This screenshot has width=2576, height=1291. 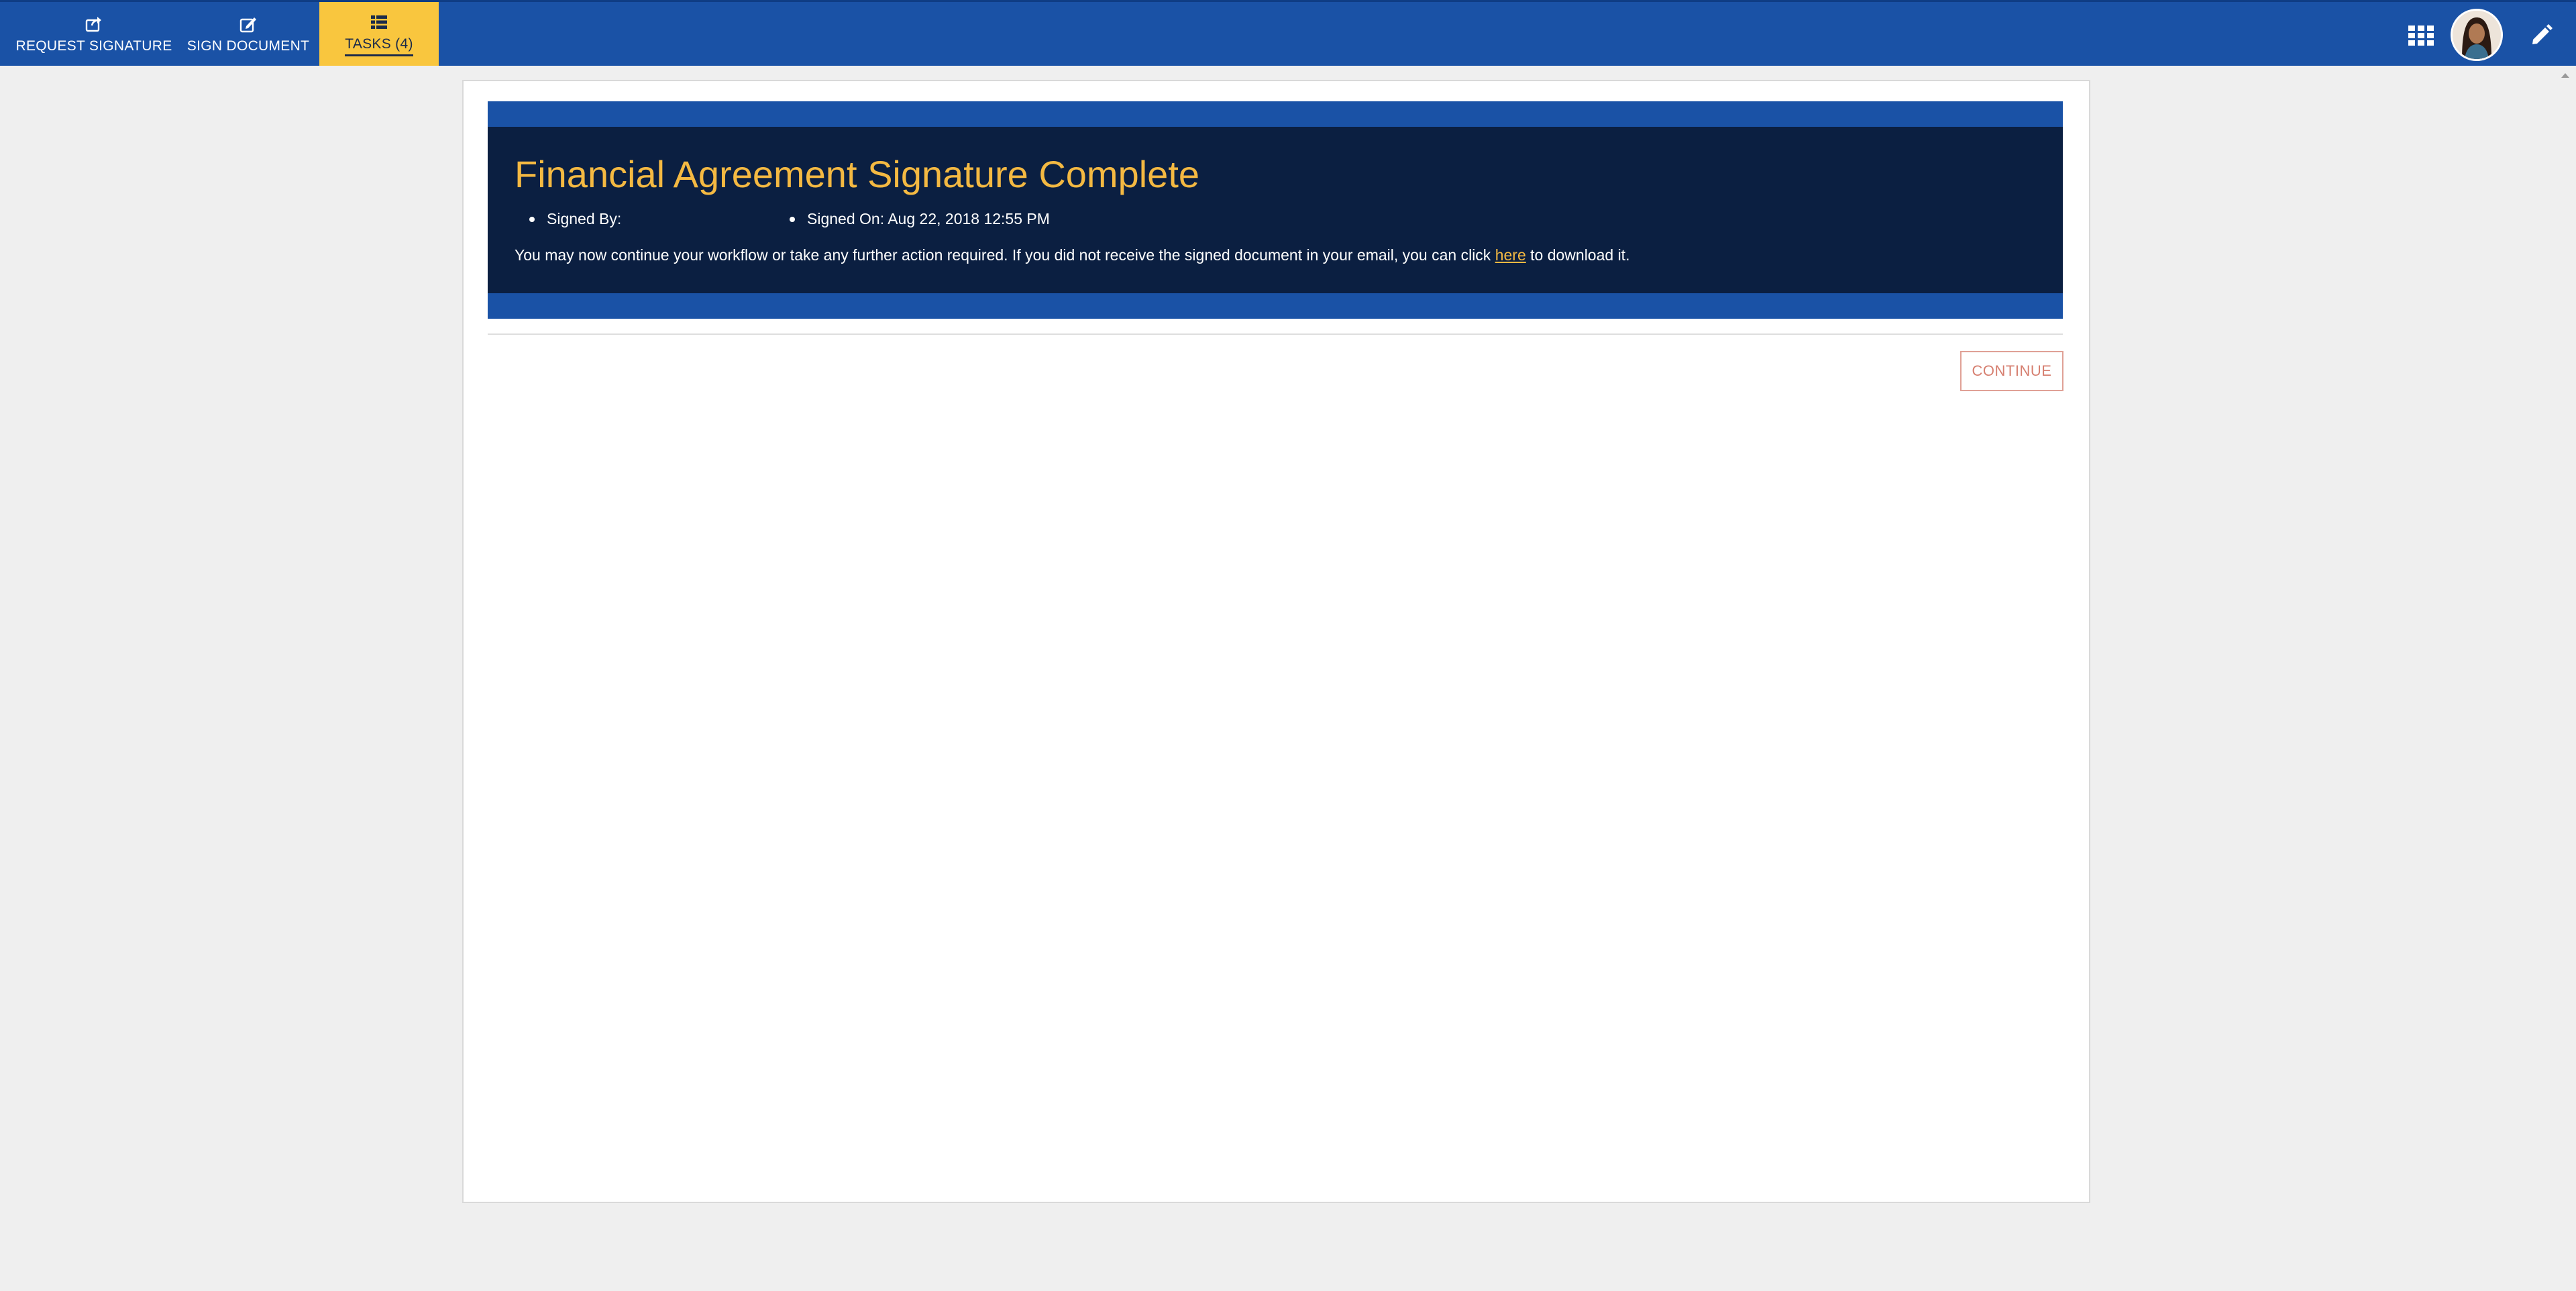 I want to click on page-title: Financial Agreement Signature Complete, so click(x=857, y=174).